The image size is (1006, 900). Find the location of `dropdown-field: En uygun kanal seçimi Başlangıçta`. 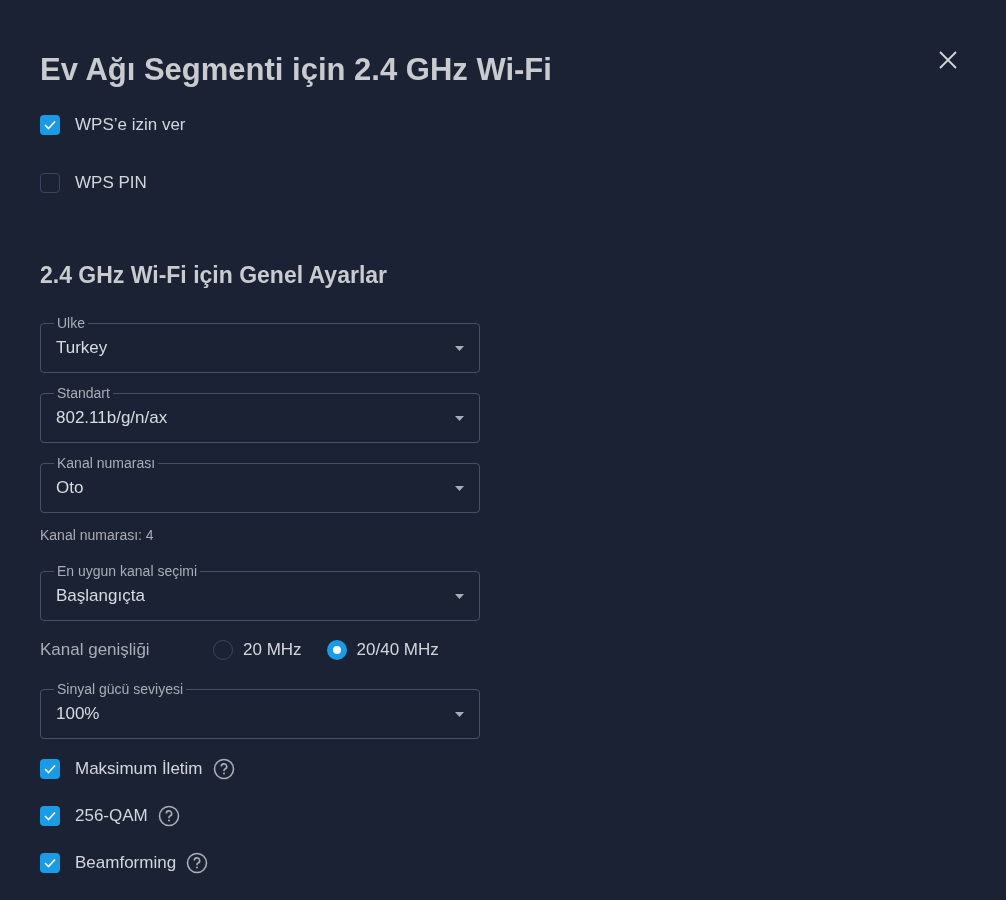

dropdown-field: En uygun kanal seçimi Başlangıçta is located at coordinates (260, 593).